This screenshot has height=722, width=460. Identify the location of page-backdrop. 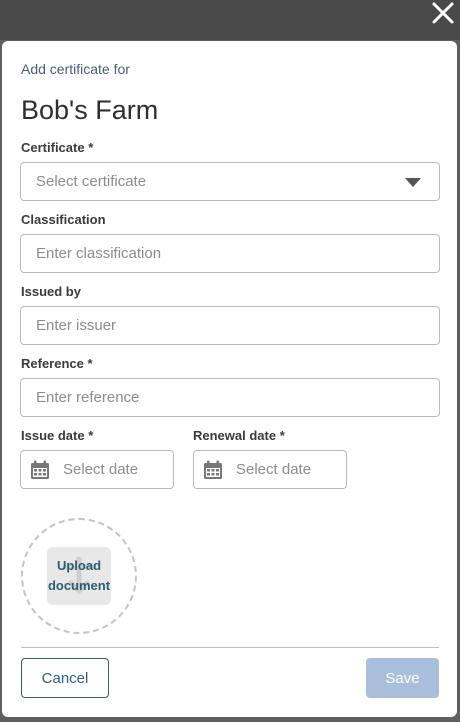
(230, 20).